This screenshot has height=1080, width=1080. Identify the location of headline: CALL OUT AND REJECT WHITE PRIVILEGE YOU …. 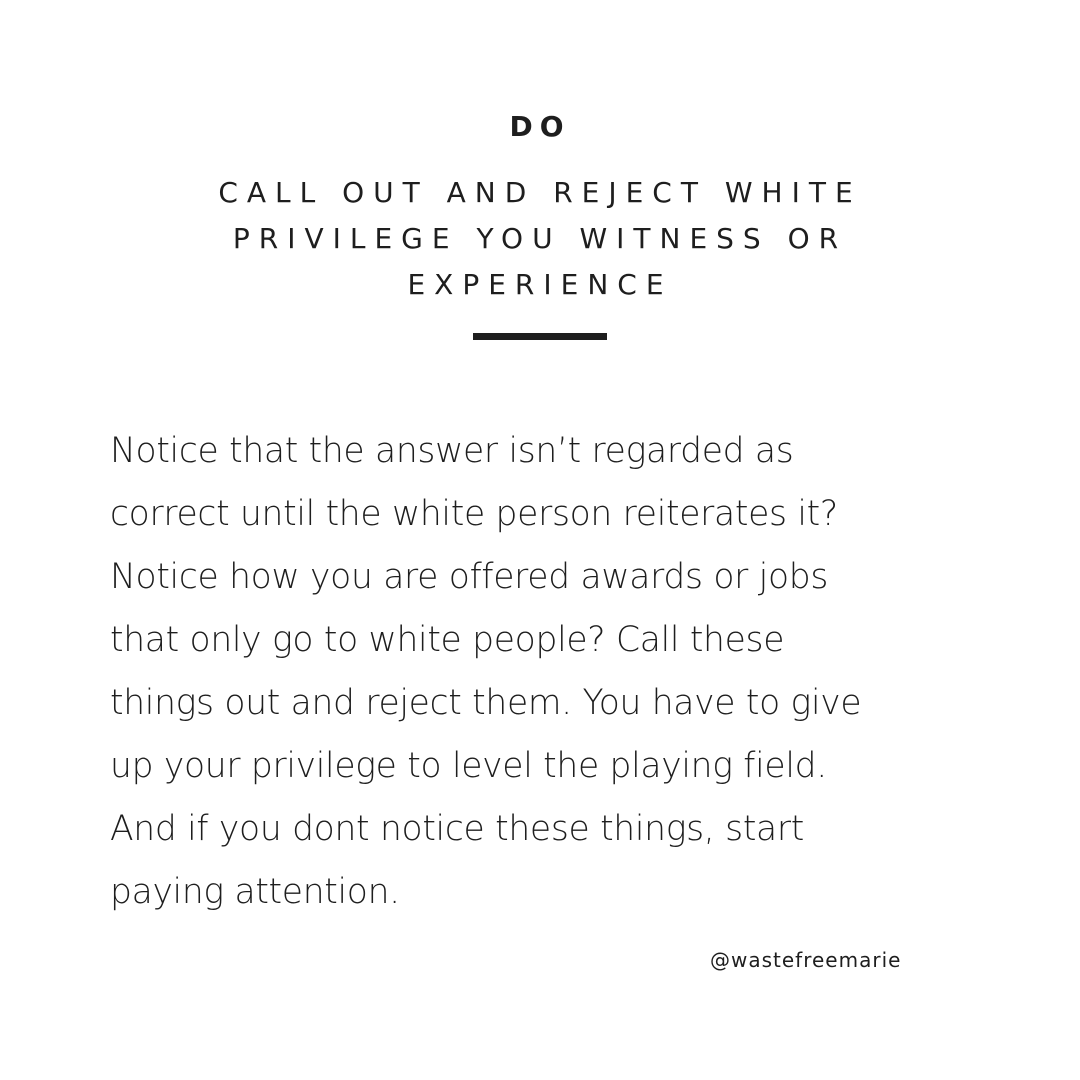
(540, 239).